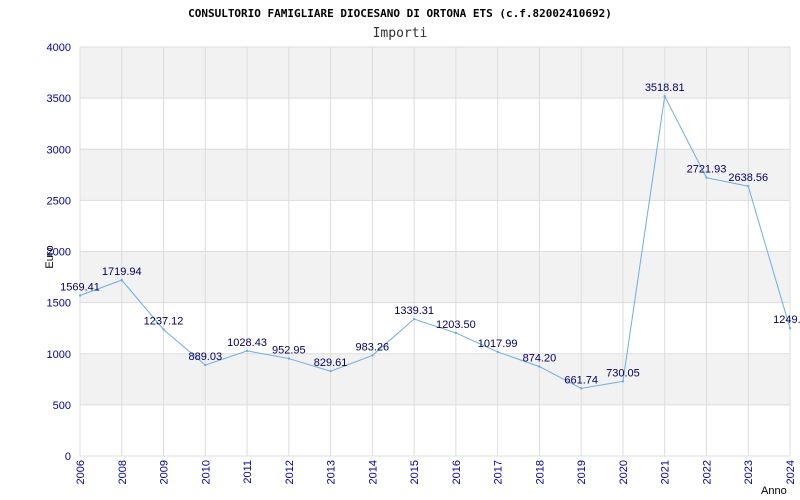 The width and height of the screenshot is (800, 500). I want to click on x-tick-label: 2014, so click(373, 472).